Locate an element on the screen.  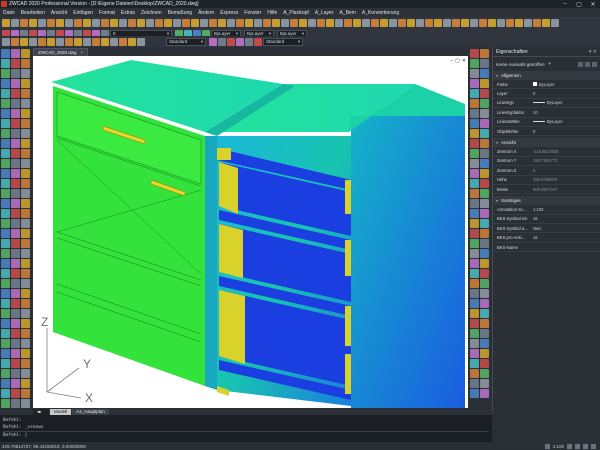
property-row: Zentrum X -118.6617836 is located at coordinates (546, 152).